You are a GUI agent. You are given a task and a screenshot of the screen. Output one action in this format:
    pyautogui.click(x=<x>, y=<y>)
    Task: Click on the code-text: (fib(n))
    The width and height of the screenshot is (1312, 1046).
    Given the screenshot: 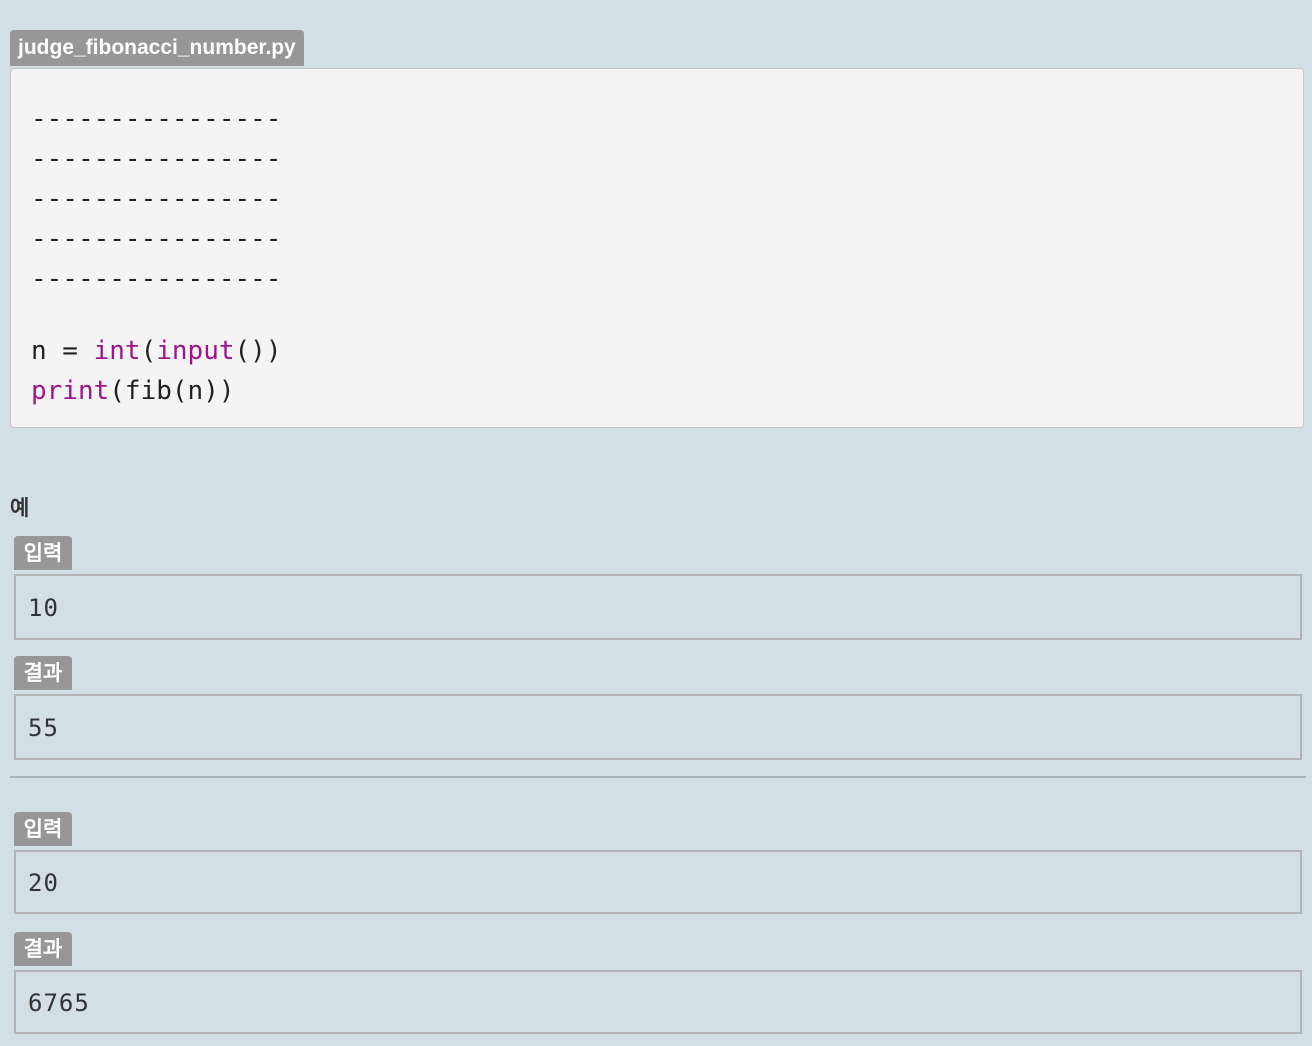 What is the action you would take?
    pyautogui.click(x=172, y=391)
    